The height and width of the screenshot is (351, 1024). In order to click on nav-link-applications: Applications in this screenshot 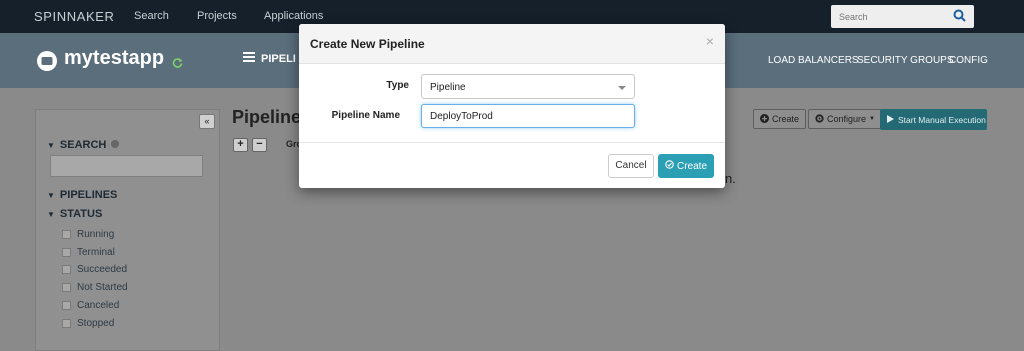, I will do `click(293, 16)`.